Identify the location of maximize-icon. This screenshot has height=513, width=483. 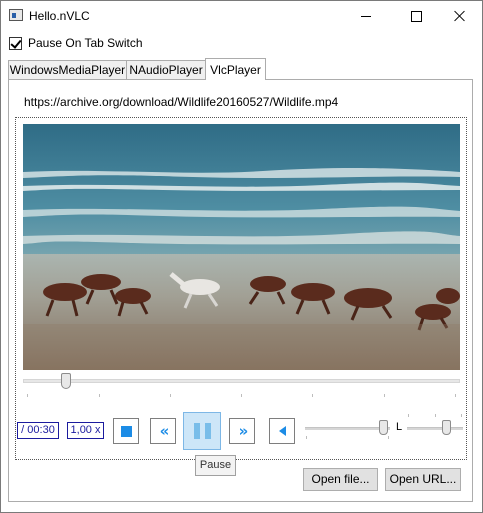
(416, 16).